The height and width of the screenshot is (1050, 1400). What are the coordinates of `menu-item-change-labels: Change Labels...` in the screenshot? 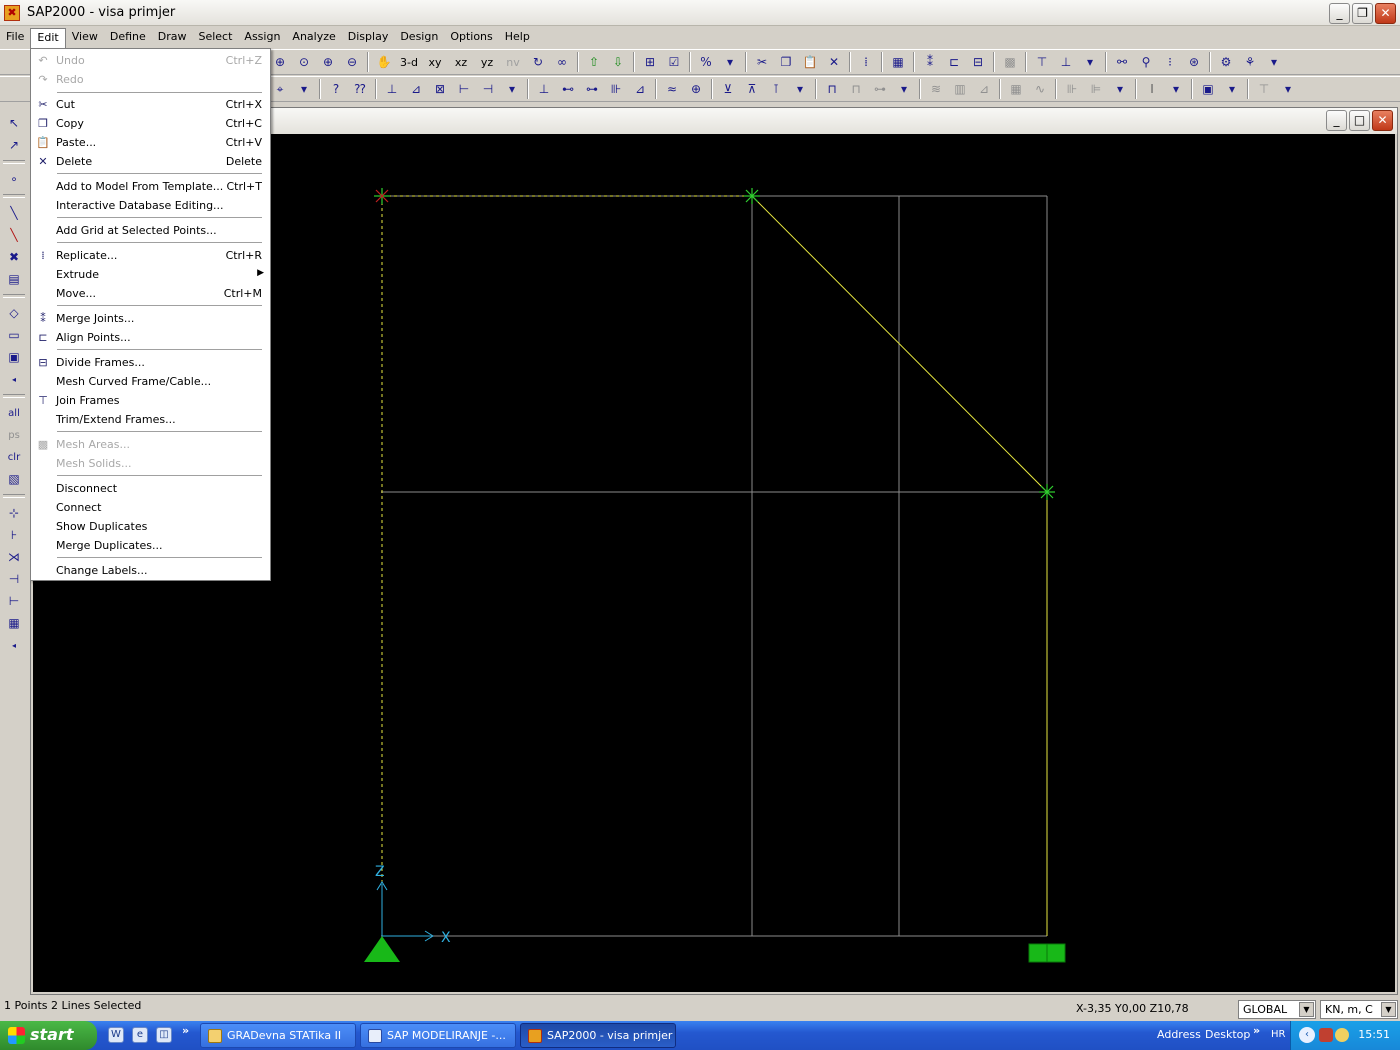 It's located at (150, 570).